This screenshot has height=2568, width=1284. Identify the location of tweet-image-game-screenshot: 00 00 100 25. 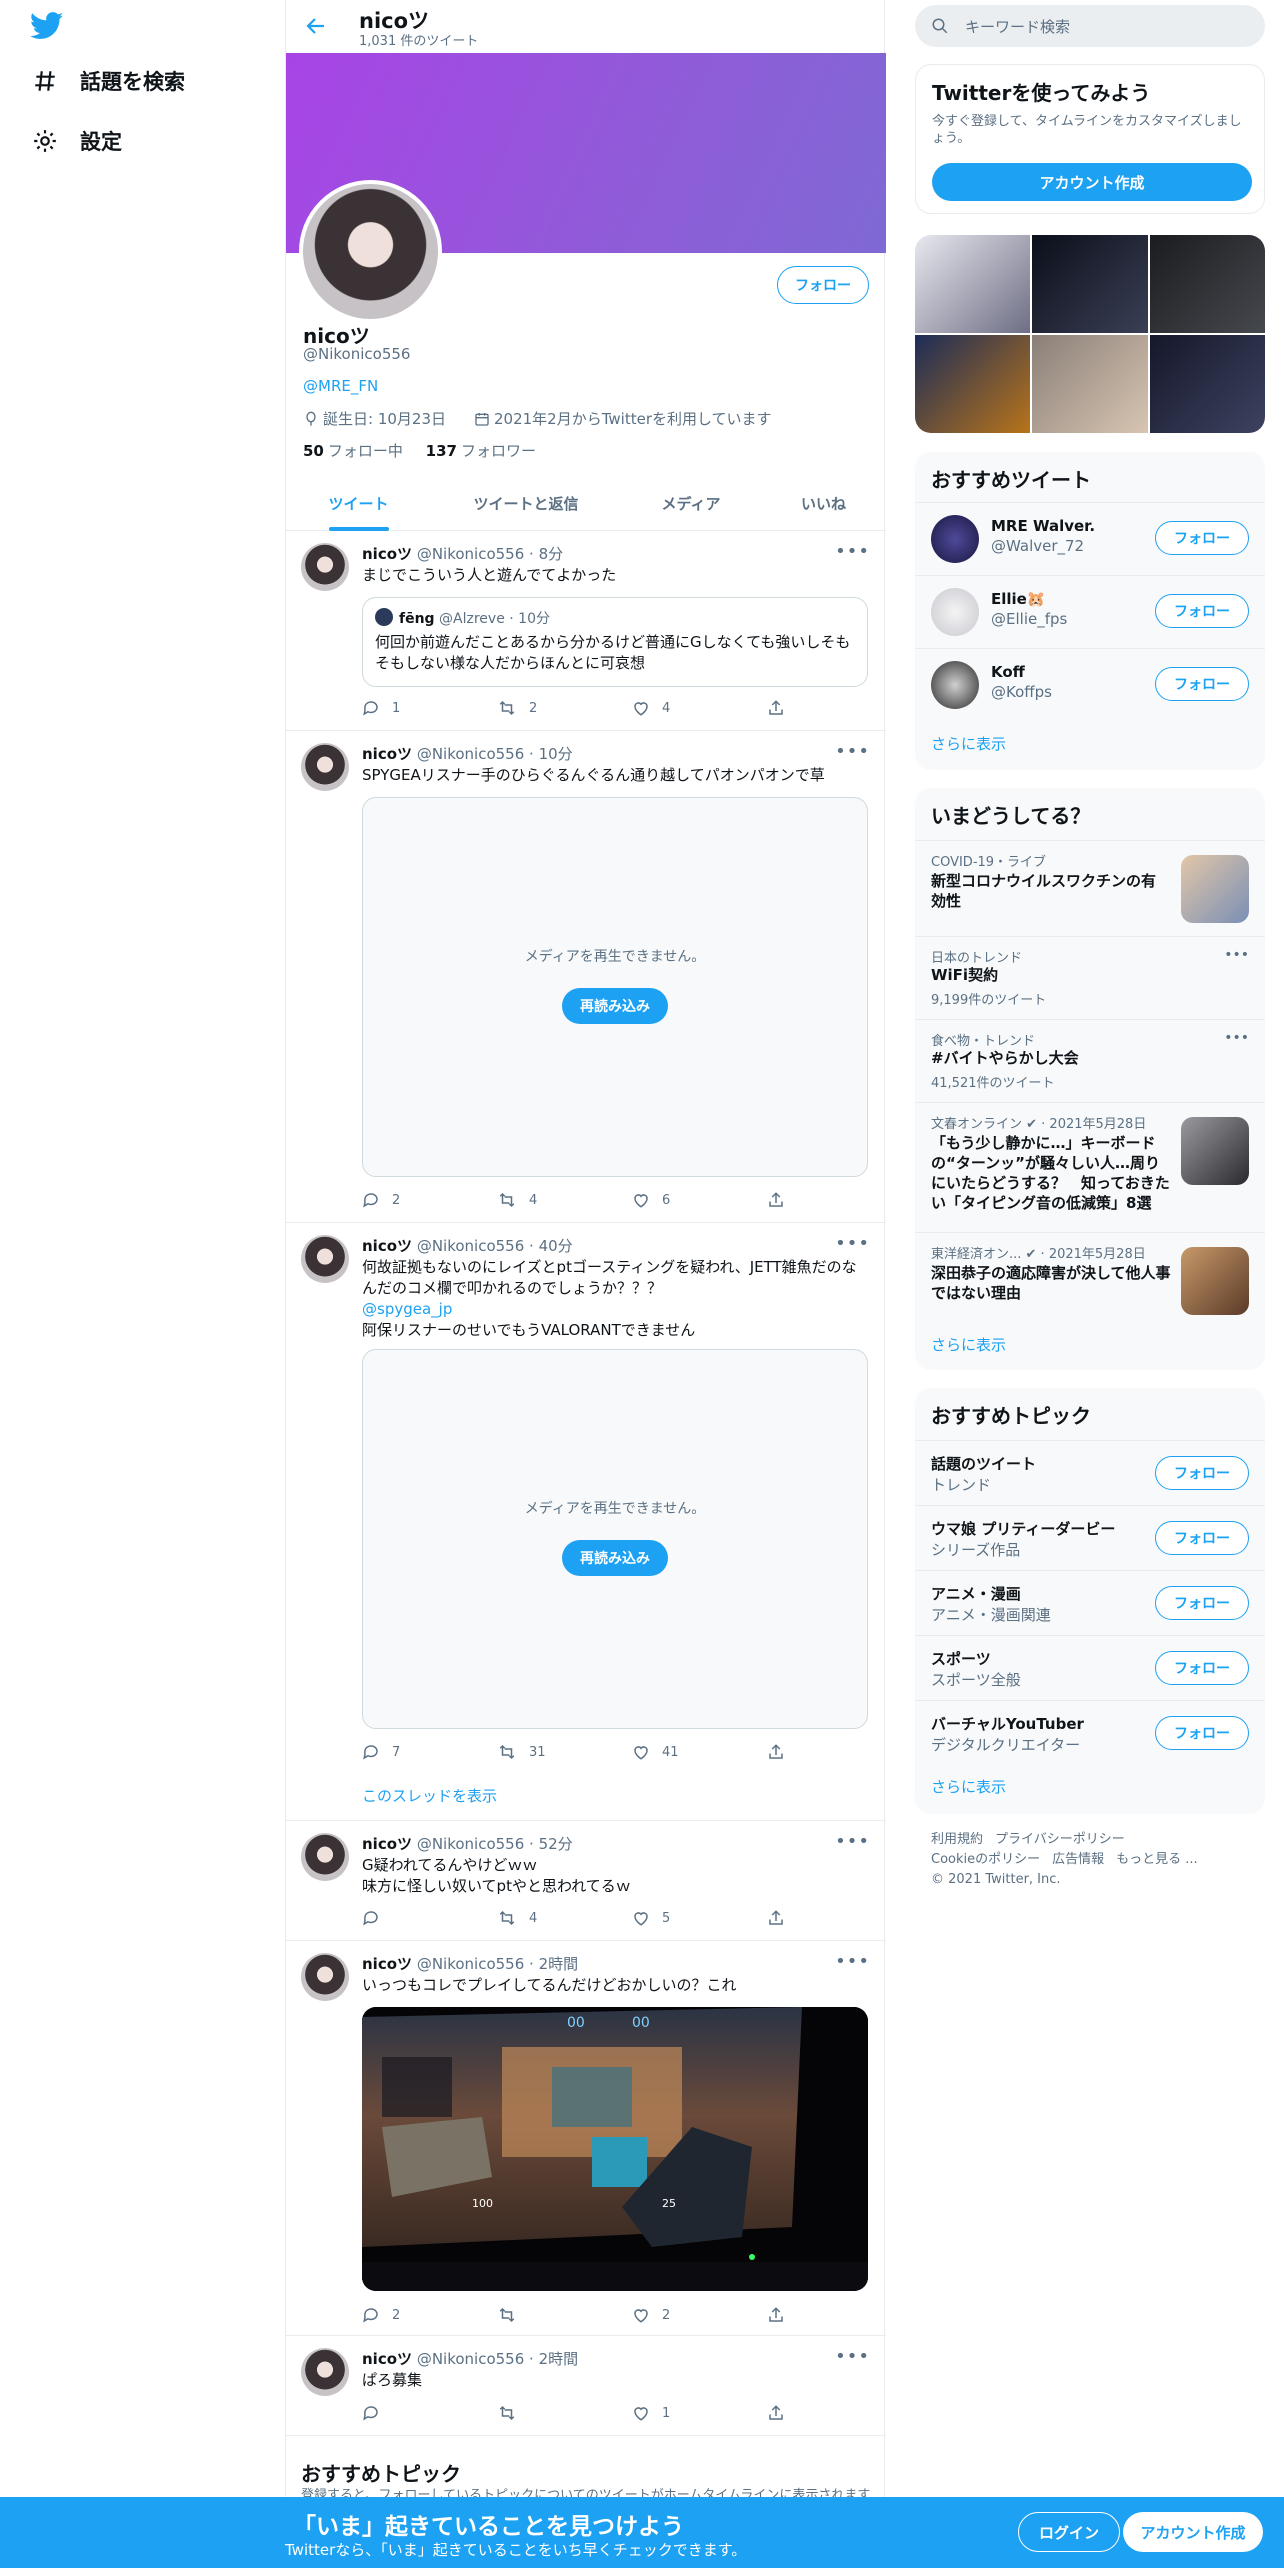
(615, 2149).